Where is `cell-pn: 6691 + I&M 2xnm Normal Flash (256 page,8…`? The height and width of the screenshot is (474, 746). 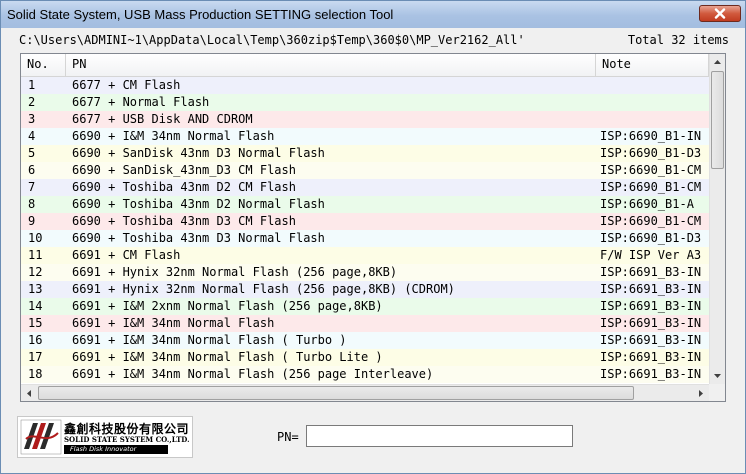
cell-pn: 6691 + I&M 2xnm Normal Flash (256 page,8… is located at coordinates (227, 306).